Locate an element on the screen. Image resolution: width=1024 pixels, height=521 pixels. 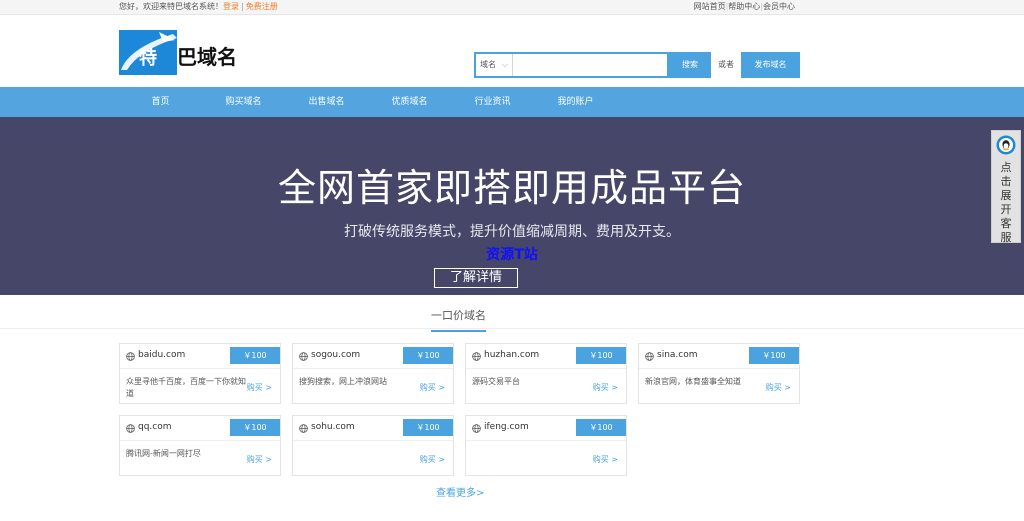
domain-card: sina.com ￥100 新浪官网，体育盛事全知道 购买 > is located at coordinates (719, 373).